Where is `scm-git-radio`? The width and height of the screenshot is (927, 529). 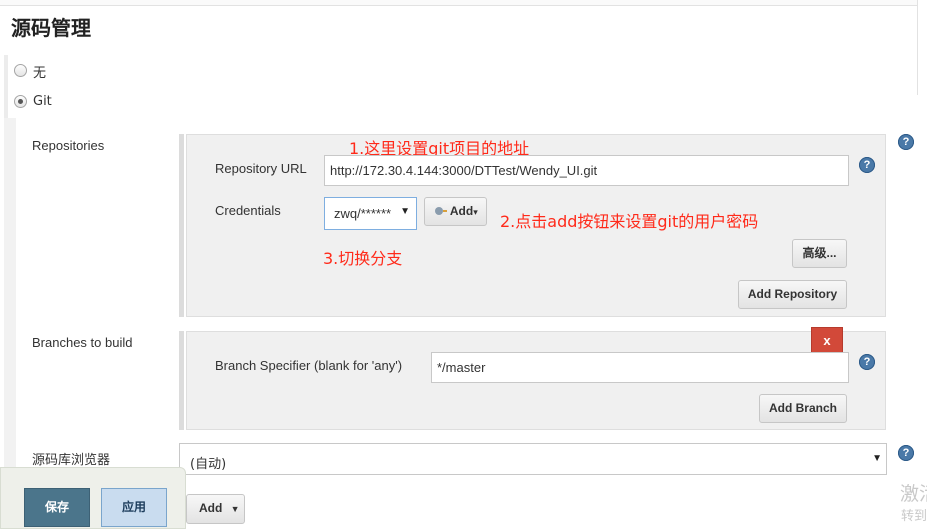
scm-git-radio is located at coordinates (20, 101).